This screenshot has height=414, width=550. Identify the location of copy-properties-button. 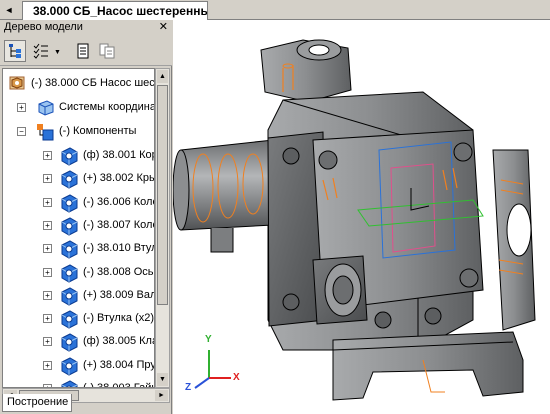
(107, 51).